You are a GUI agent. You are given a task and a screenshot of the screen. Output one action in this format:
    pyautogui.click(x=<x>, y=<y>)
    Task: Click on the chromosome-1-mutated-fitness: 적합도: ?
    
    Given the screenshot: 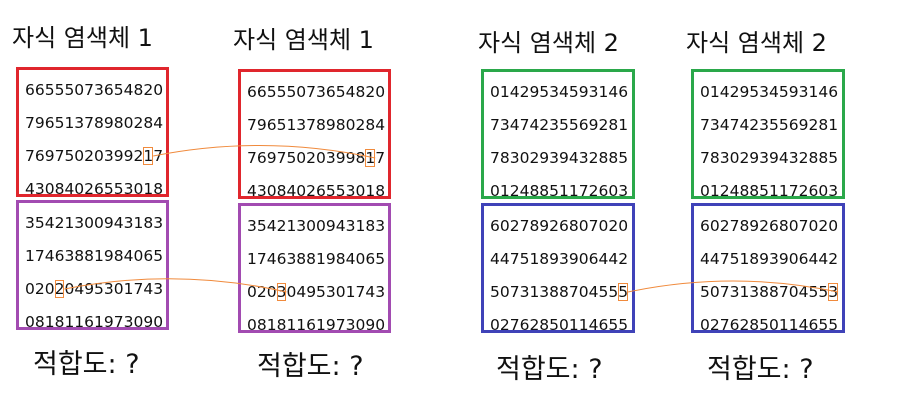 What is the action you would take?
    pyautogui.click(x=310, y=366)
    